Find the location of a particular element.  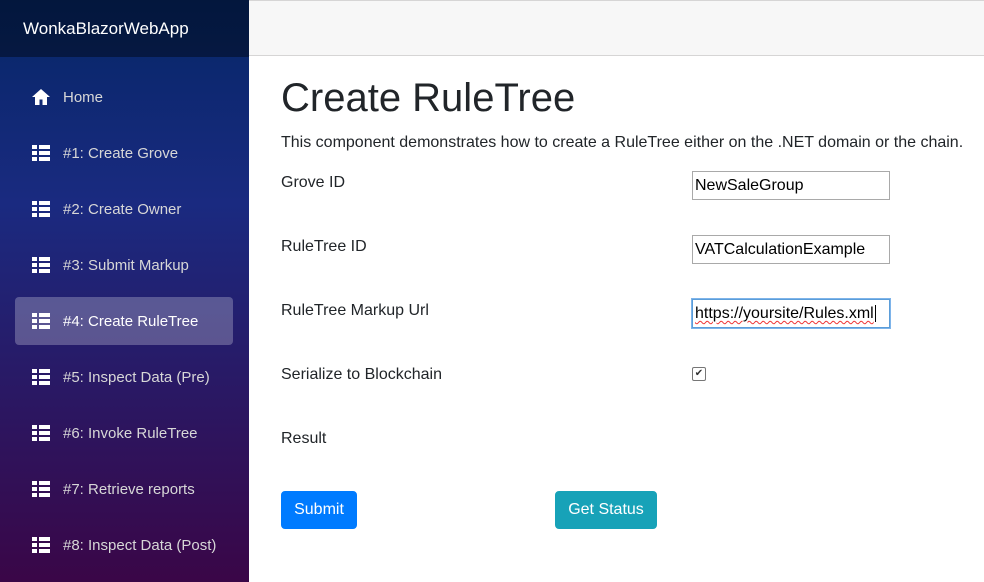

sidebar-item-label: #5: Inspect Data (Pre) is located at coordinates (136, 377).